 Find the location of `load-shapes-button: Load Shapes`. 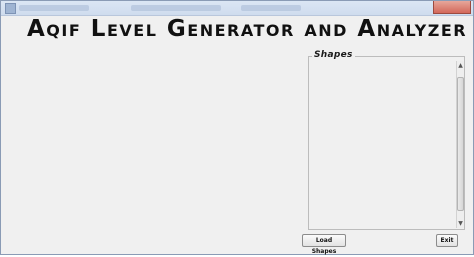

load-shapes-button: Load Shapes is located at coordinates (324, 244).